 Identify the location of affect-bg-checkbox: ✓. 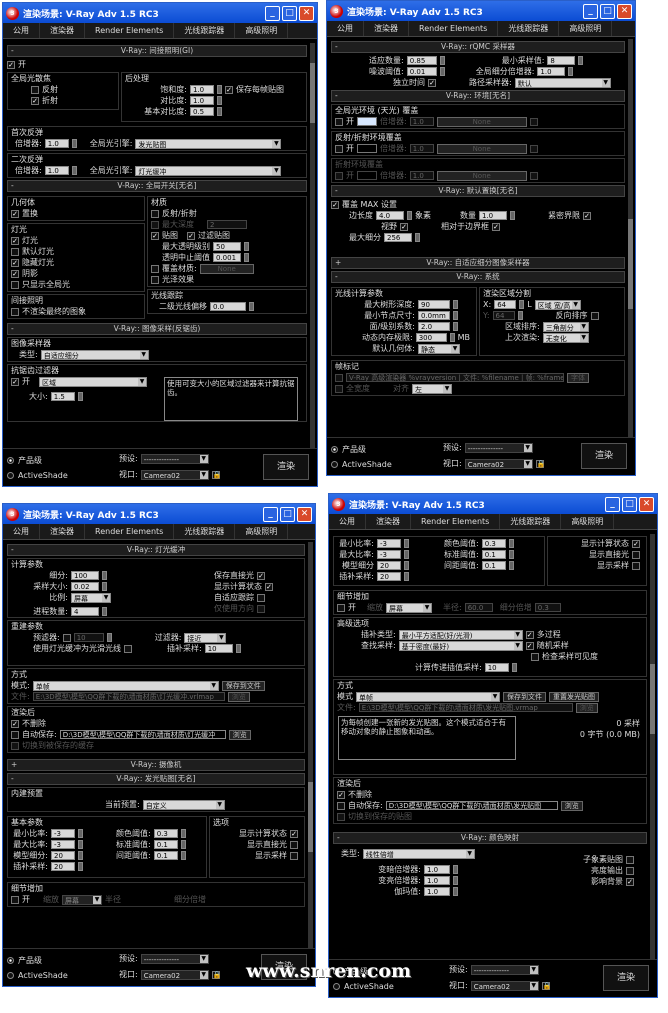
(630, 881).